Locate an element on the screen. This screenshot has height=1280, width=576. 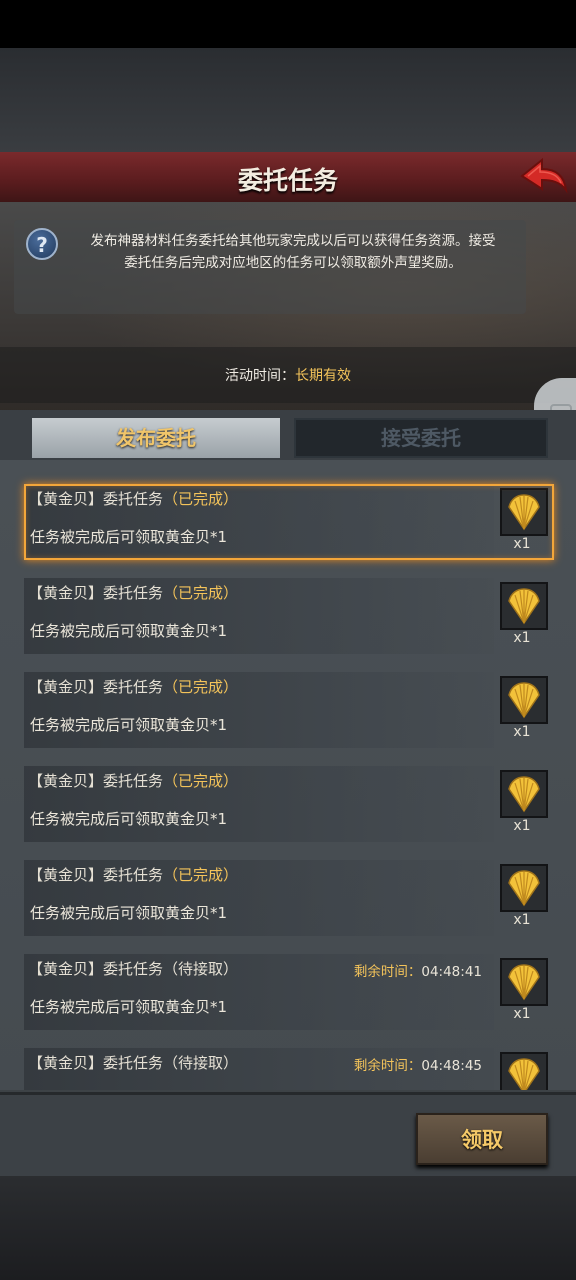
timer-value: 04:48:41 is located at coordinates (451, 972).